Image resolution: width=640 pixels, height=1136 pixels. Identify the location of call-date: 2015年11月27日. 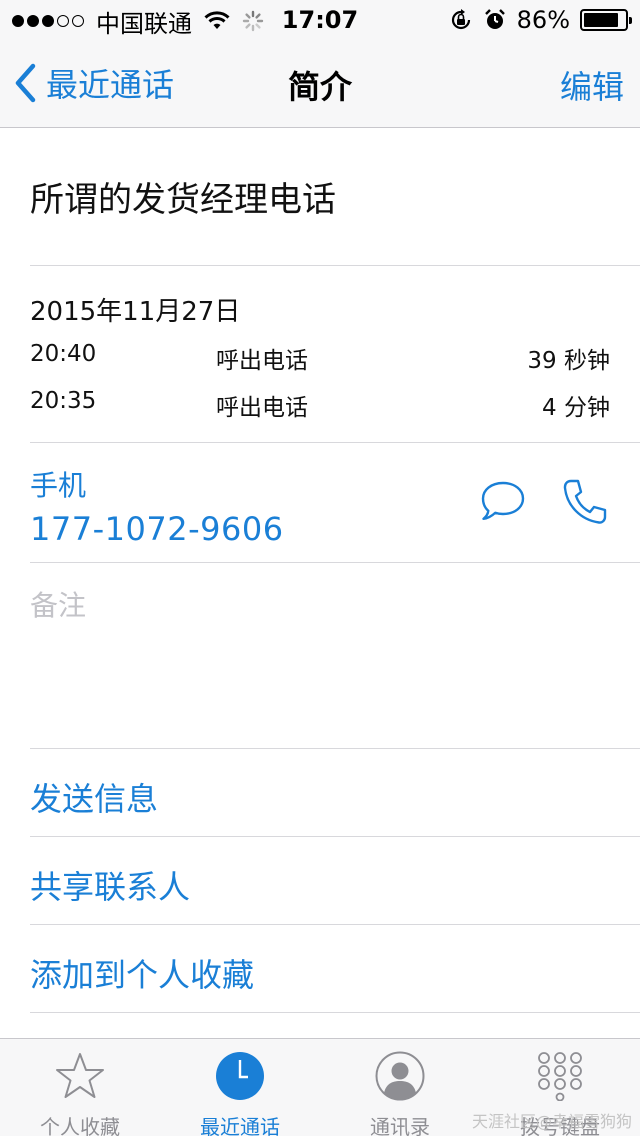
(135, 312).